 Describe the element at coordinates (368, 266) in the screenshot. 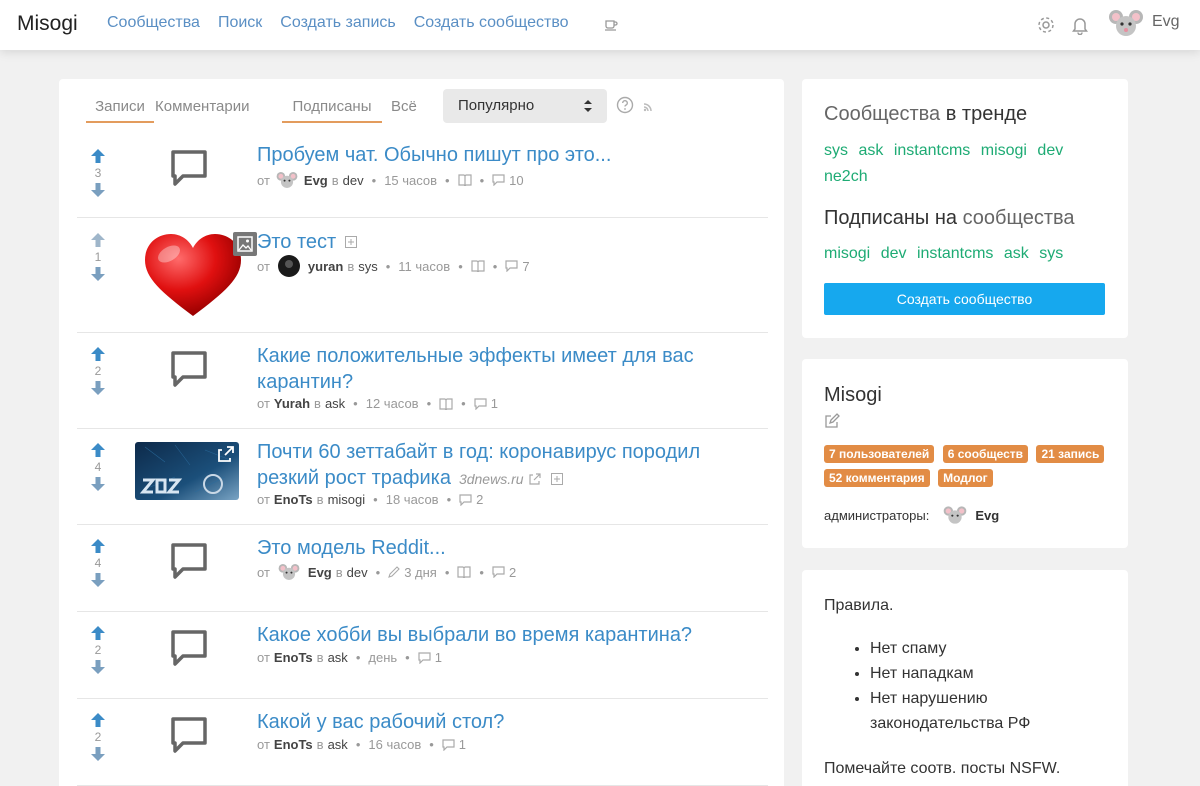

I see `post-community: sys` at that location.